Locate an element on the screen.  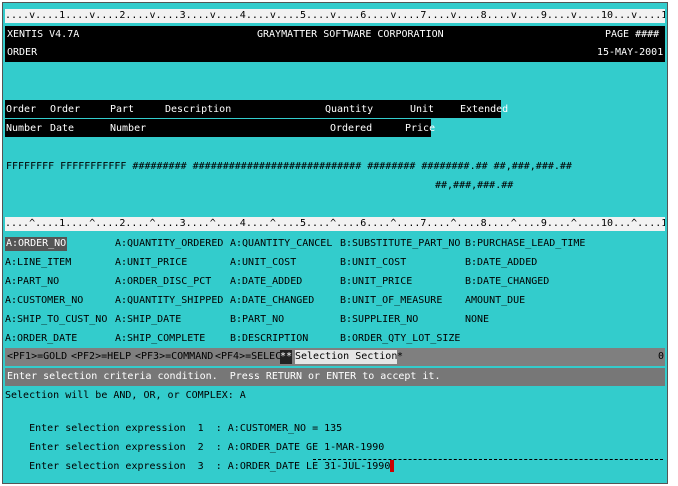
pf2-help-key: <PF2>=HELP is located at coordinates (101, 357).